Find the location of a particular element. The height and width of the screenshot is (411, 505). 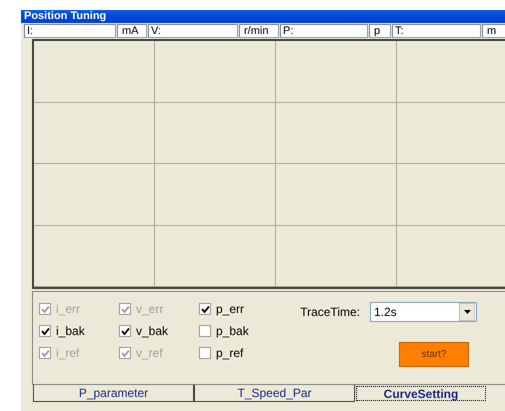

unit-field: mA is located at coordinates (132, 31).